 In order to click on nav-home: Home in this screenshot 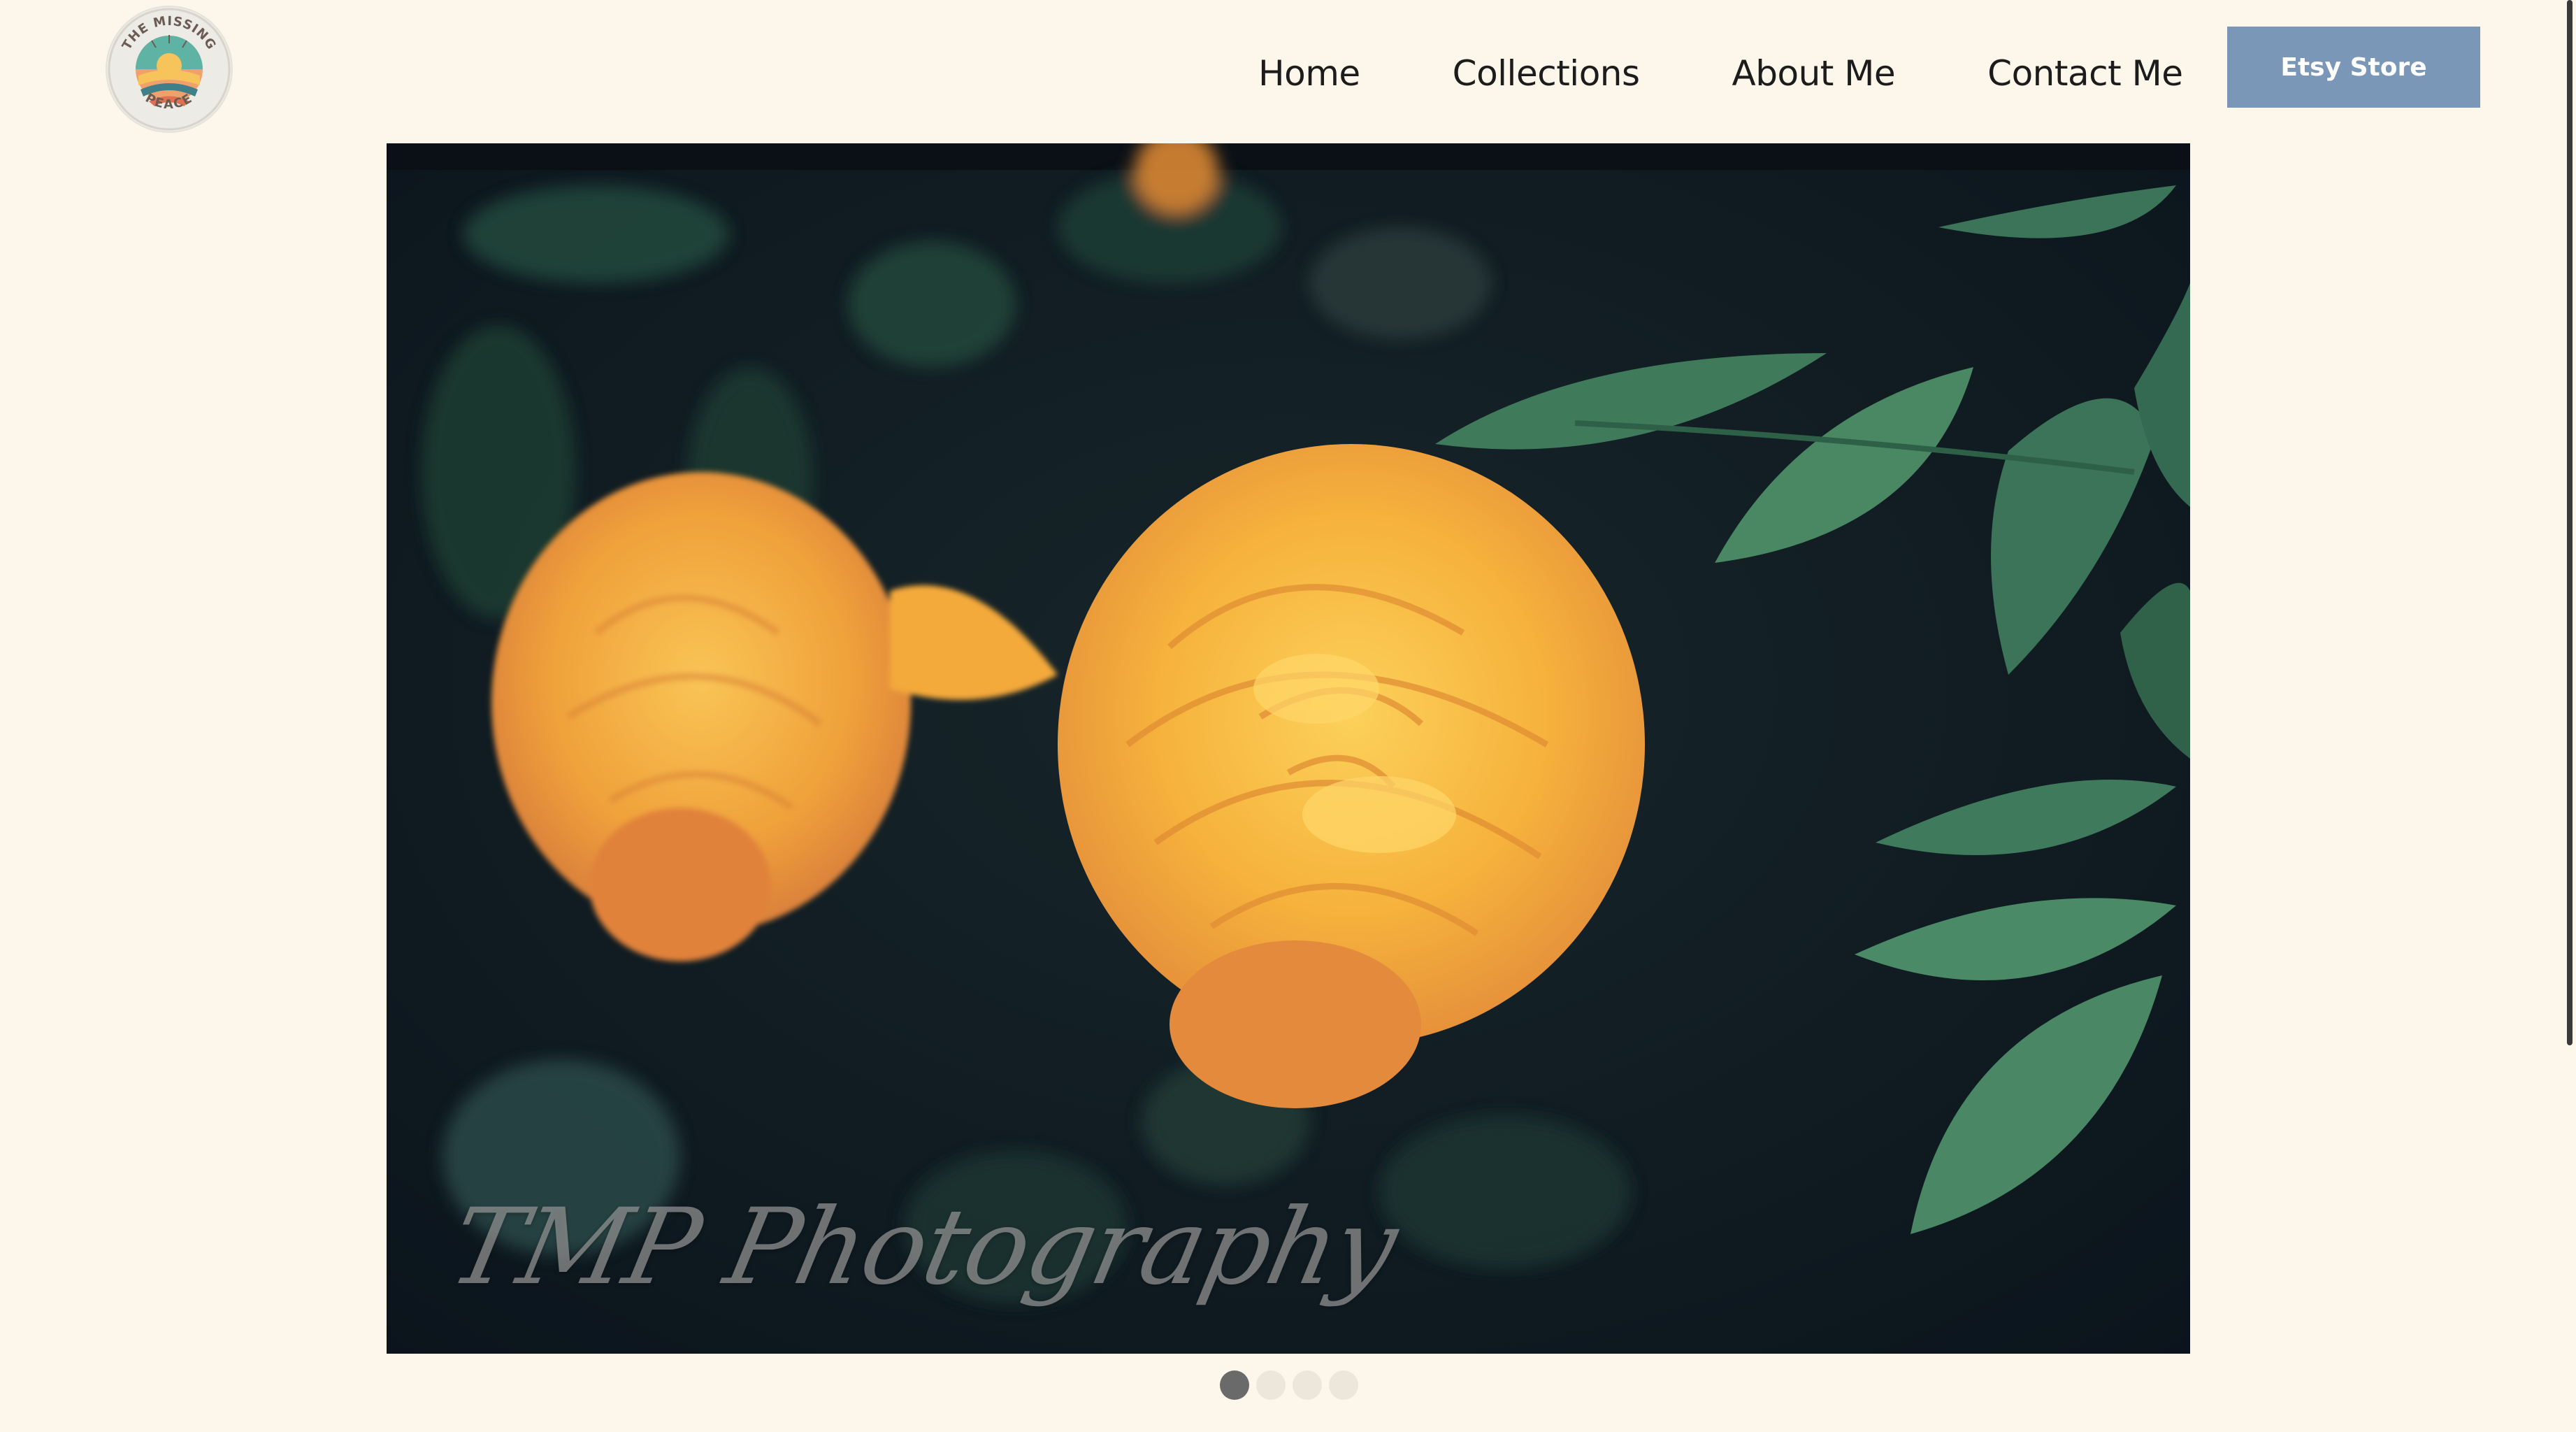, I will do `click(1309, 73)`.